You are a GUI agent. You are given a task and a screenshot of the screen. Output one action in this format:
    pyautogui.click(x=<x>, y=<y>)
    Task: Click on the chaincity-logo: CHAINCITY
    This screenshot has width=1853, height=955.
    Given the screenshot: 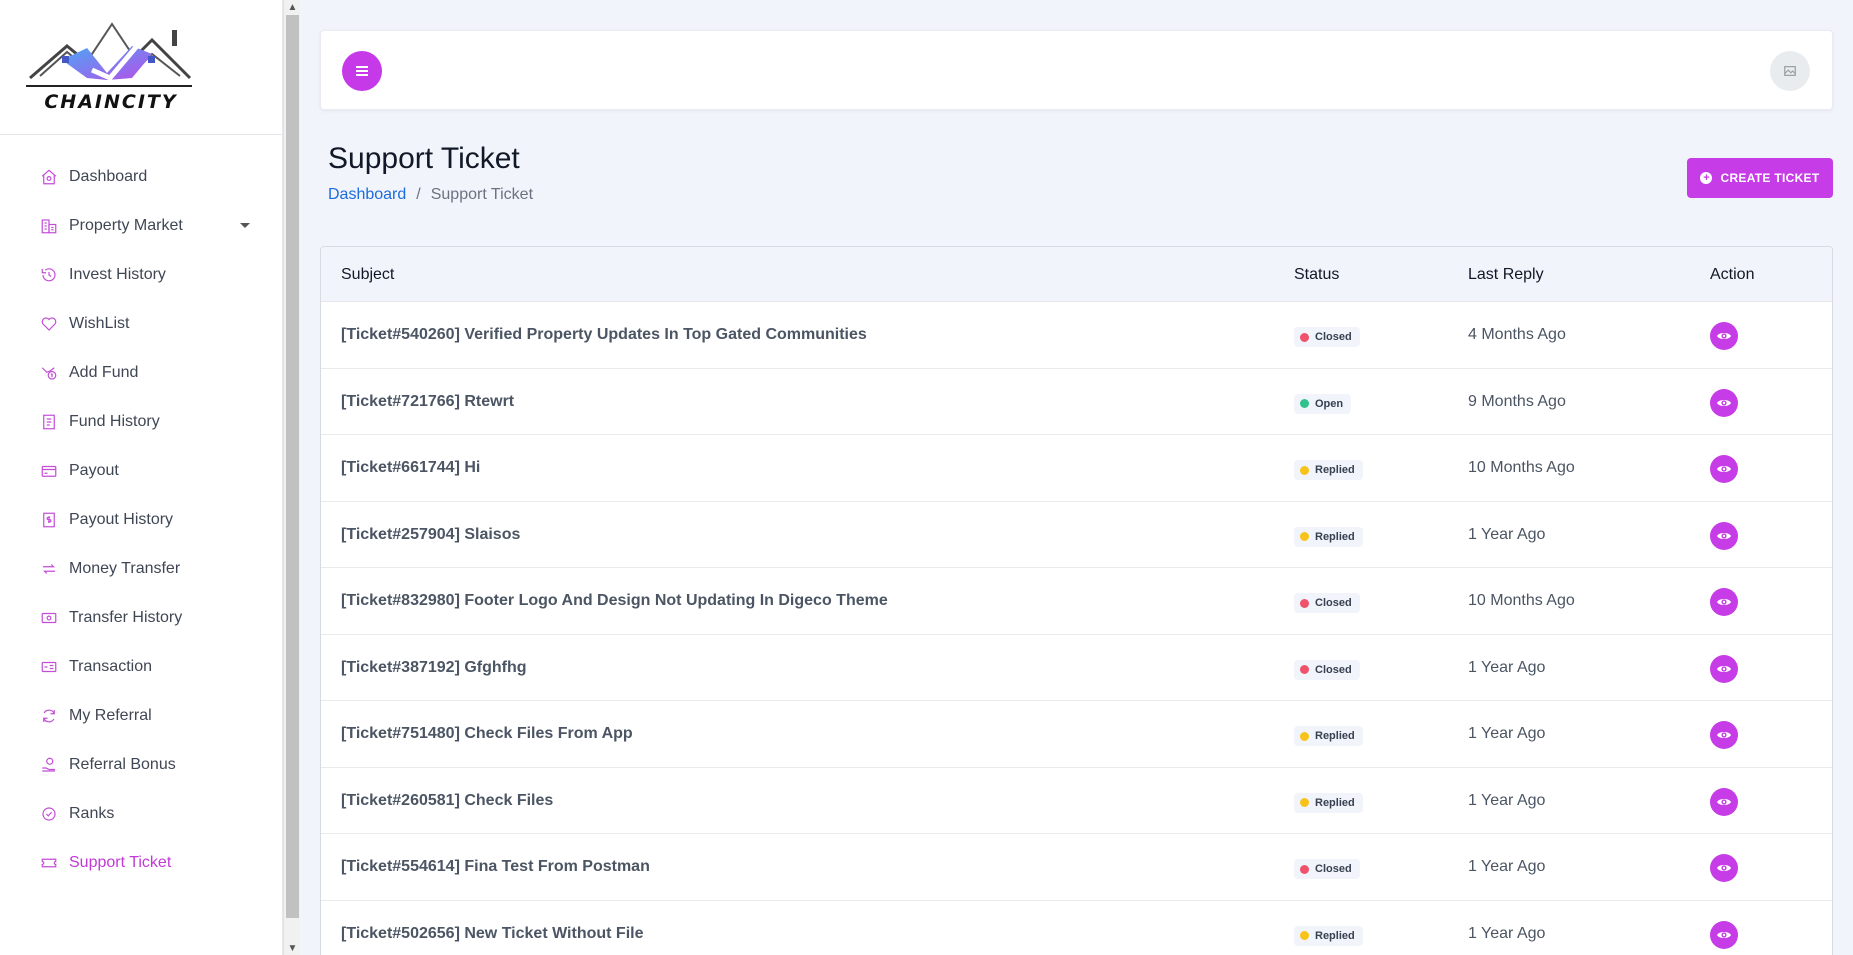 What is the action you would take?
    pyautogui.click(x=109, y=65)
    